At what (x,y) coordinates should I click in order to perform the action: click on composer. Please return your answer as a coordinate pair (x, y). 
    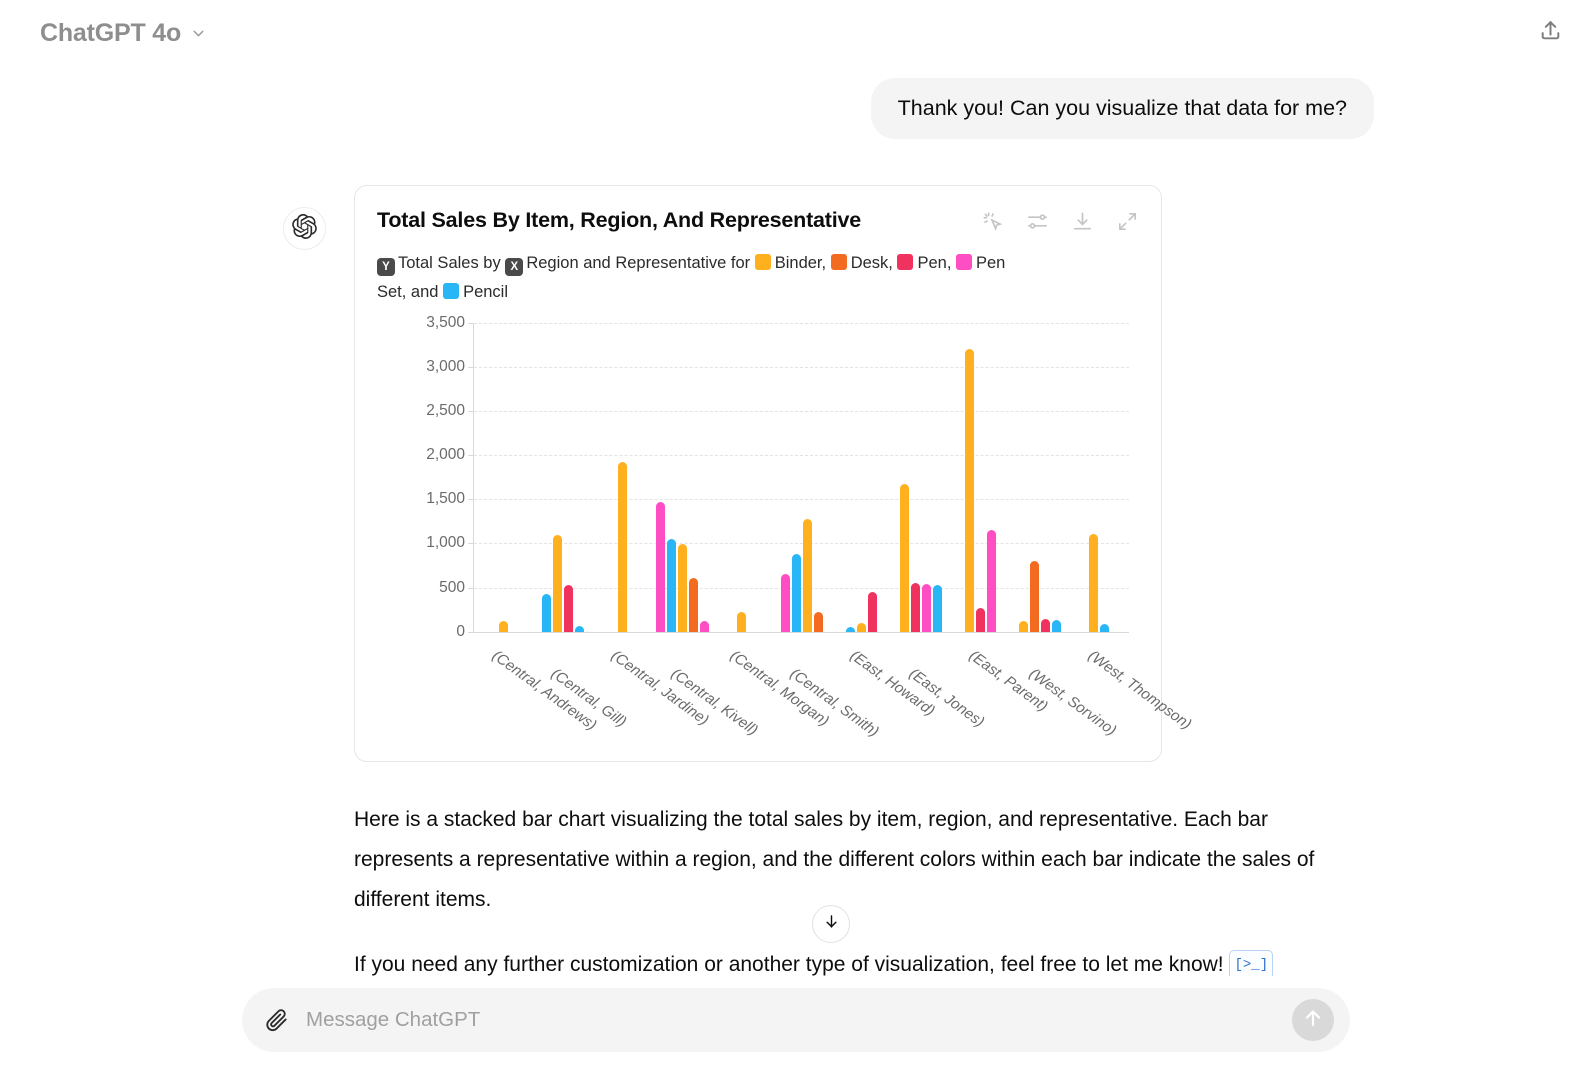
    Looking at the image, I should click on (796, 1020).